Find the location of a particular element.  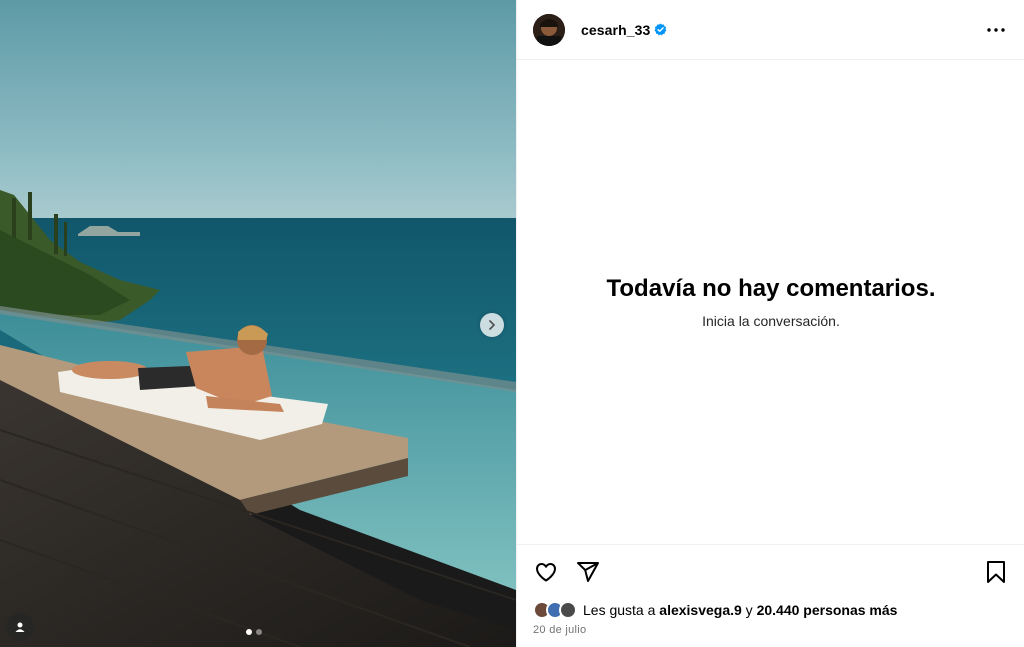

liker-username: alexisvega.9 is located at coordinates (700, 610).